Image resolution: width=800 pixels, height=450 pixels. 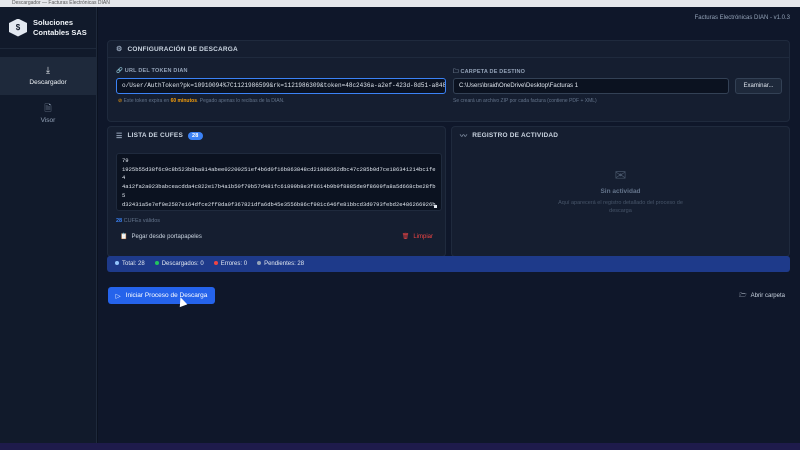 I want to click on taskbar, so click(x=400, y=446).